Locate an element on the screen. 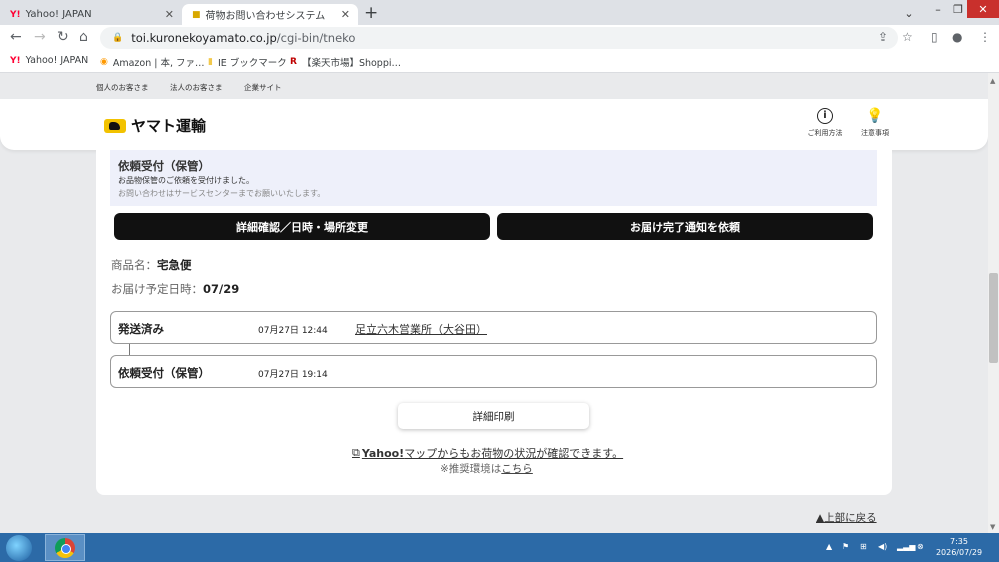 The image size is (999, 562). tab-title: Yahoo! JAPAN is located at coordinates (58, 14).